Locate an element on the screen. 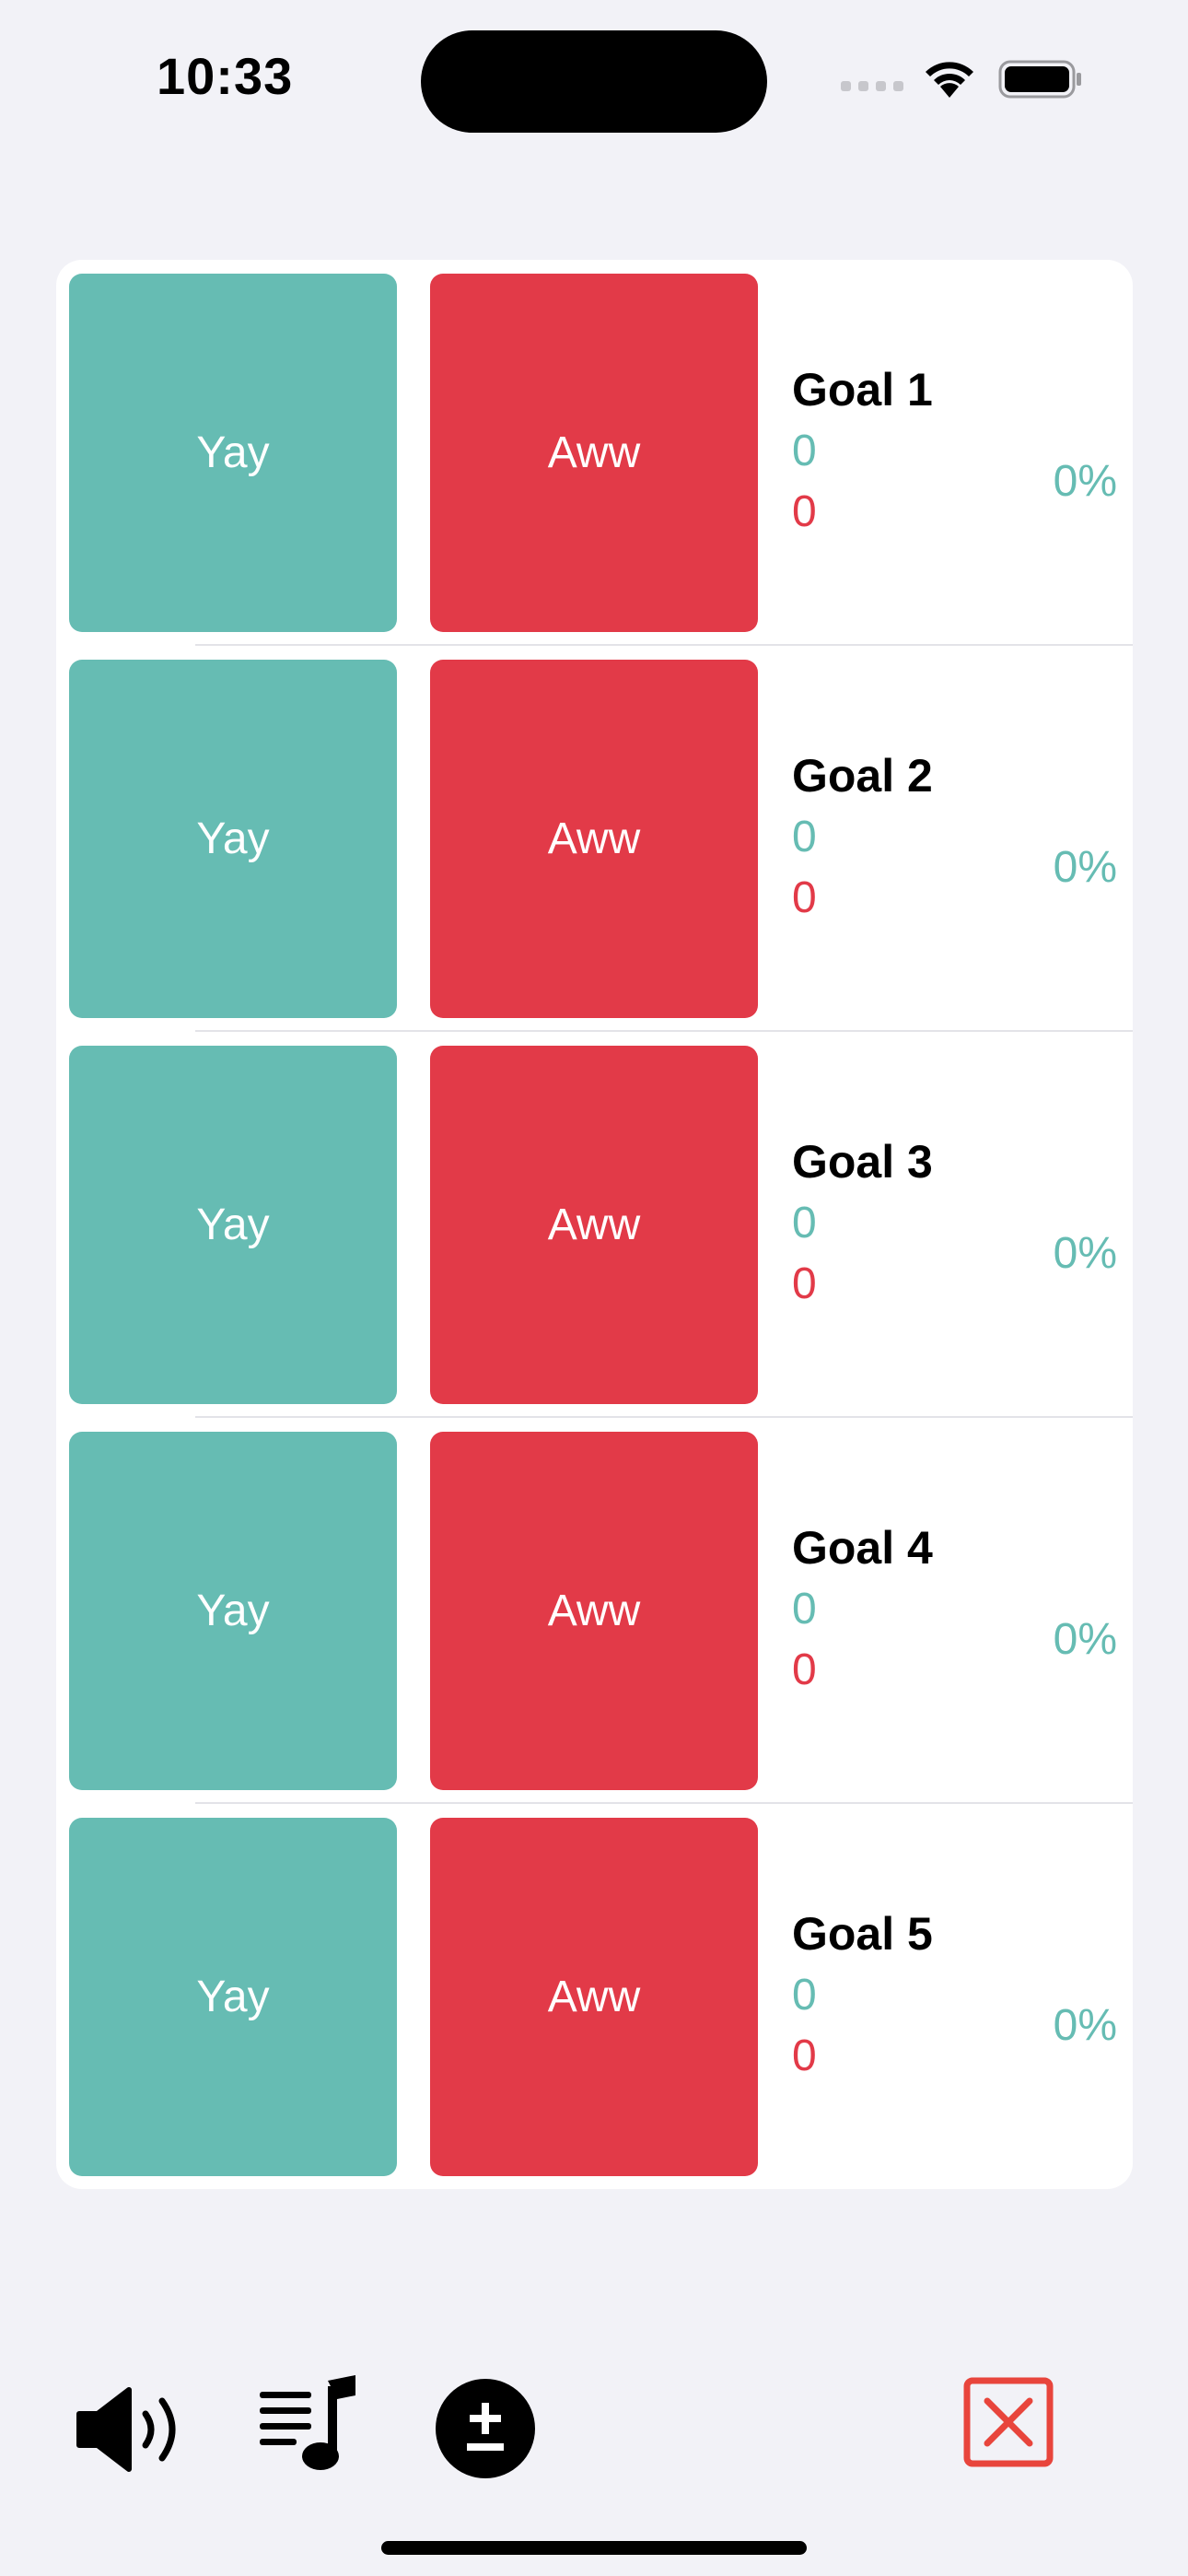 Image resolution: width=1188 pixels, height=2576 pixels. speaker-volume-icon is located at coordinates (133, 2429).